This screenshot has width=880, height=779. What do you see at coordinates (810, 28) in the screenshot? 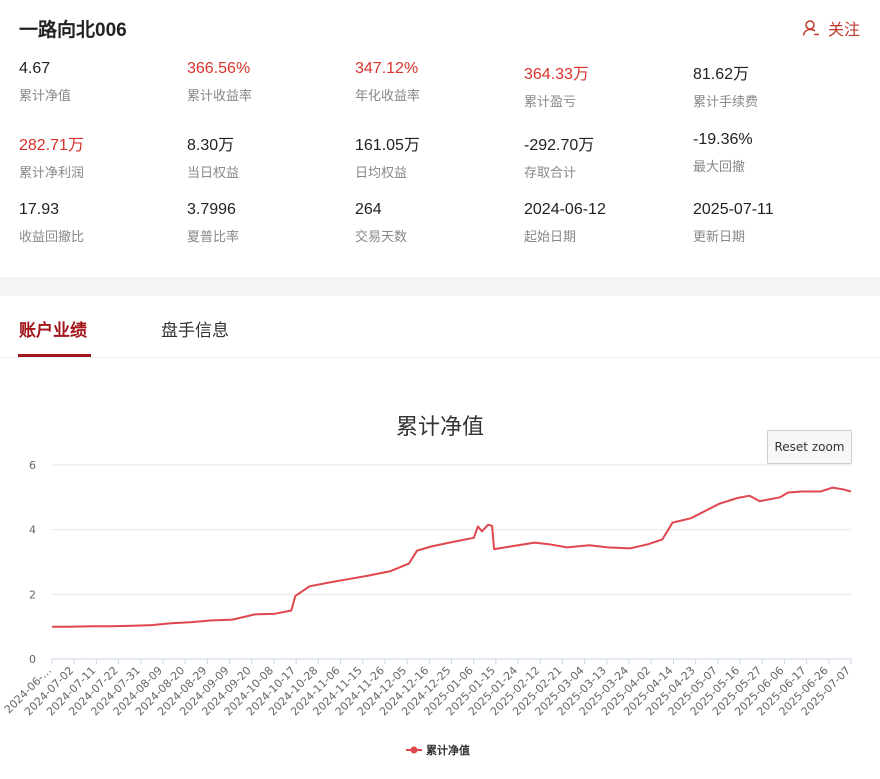
I see `user-icon` at bounding box center [810, 28].